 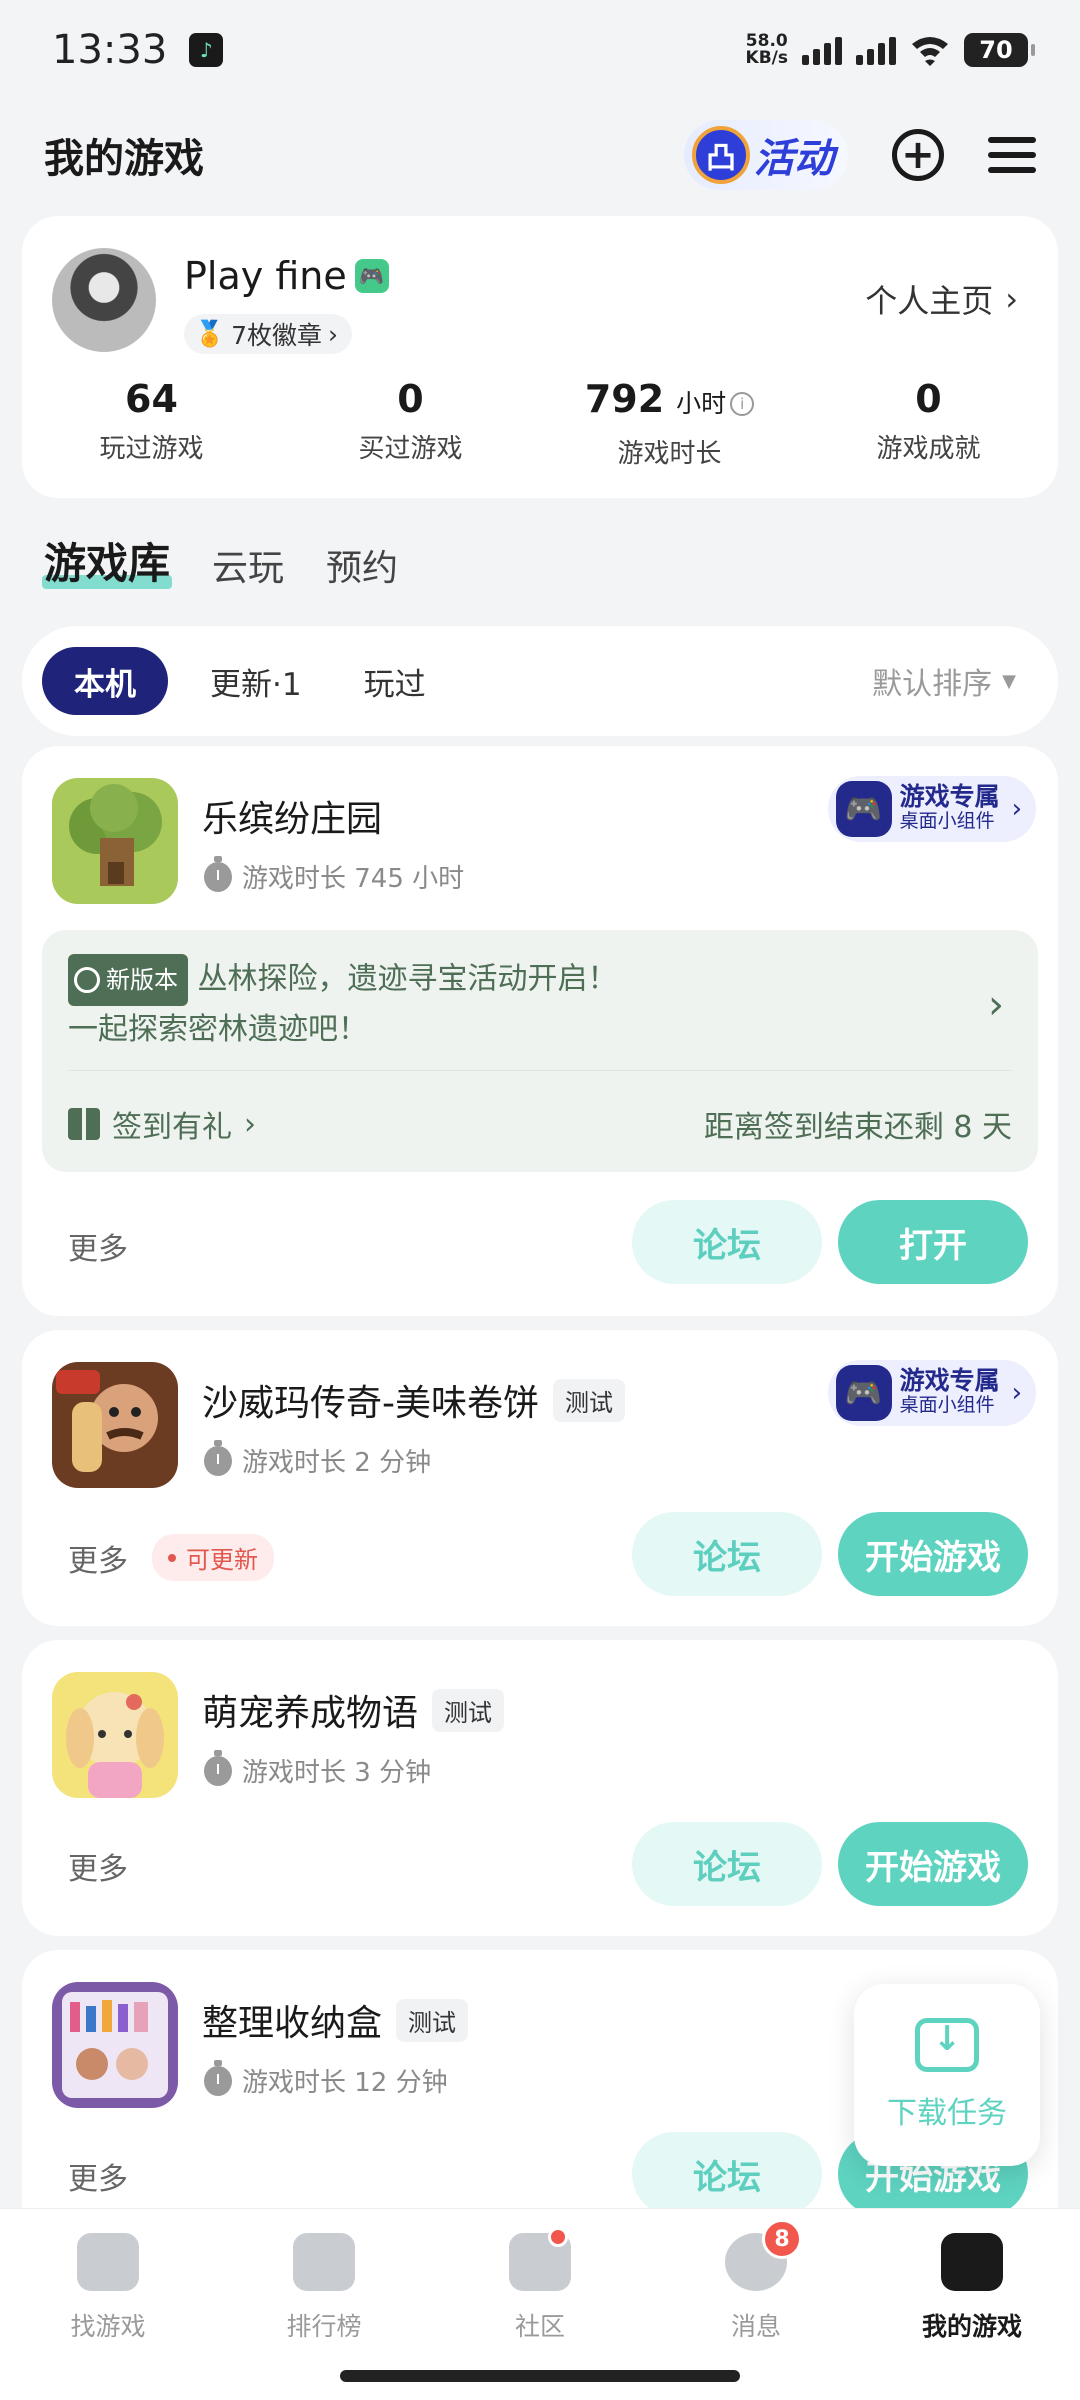 What do you see at coordinates (256, 681) in the screenshot?
I see `filter-updates: 更新·1` at bounding box center [256, 681].